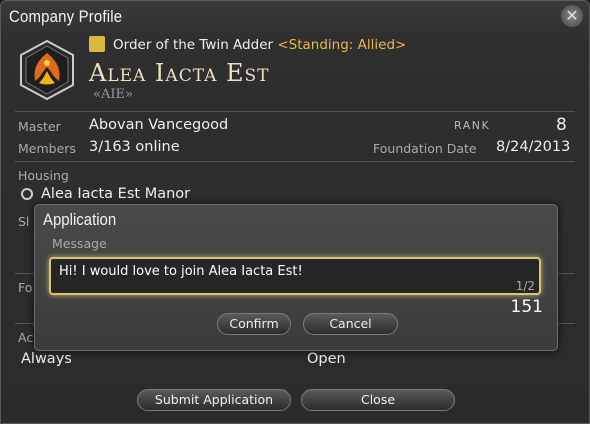 The width and height of the screenshot is (590, 424). I want to click on focus-label-partial: Fo, so click(25, 287).